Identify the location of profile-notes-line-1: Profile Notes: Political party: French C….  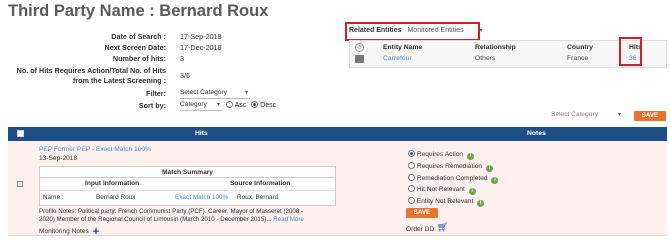
(171, 211).